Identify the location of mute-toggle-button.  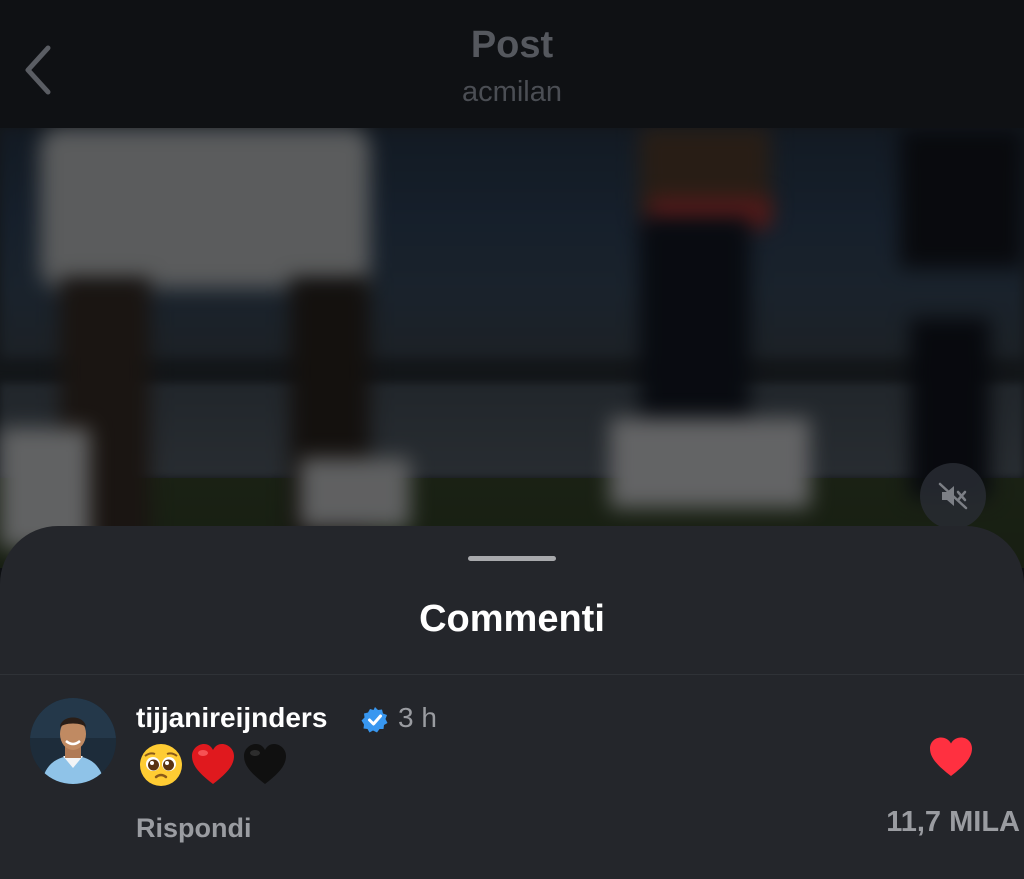
(953, 496).